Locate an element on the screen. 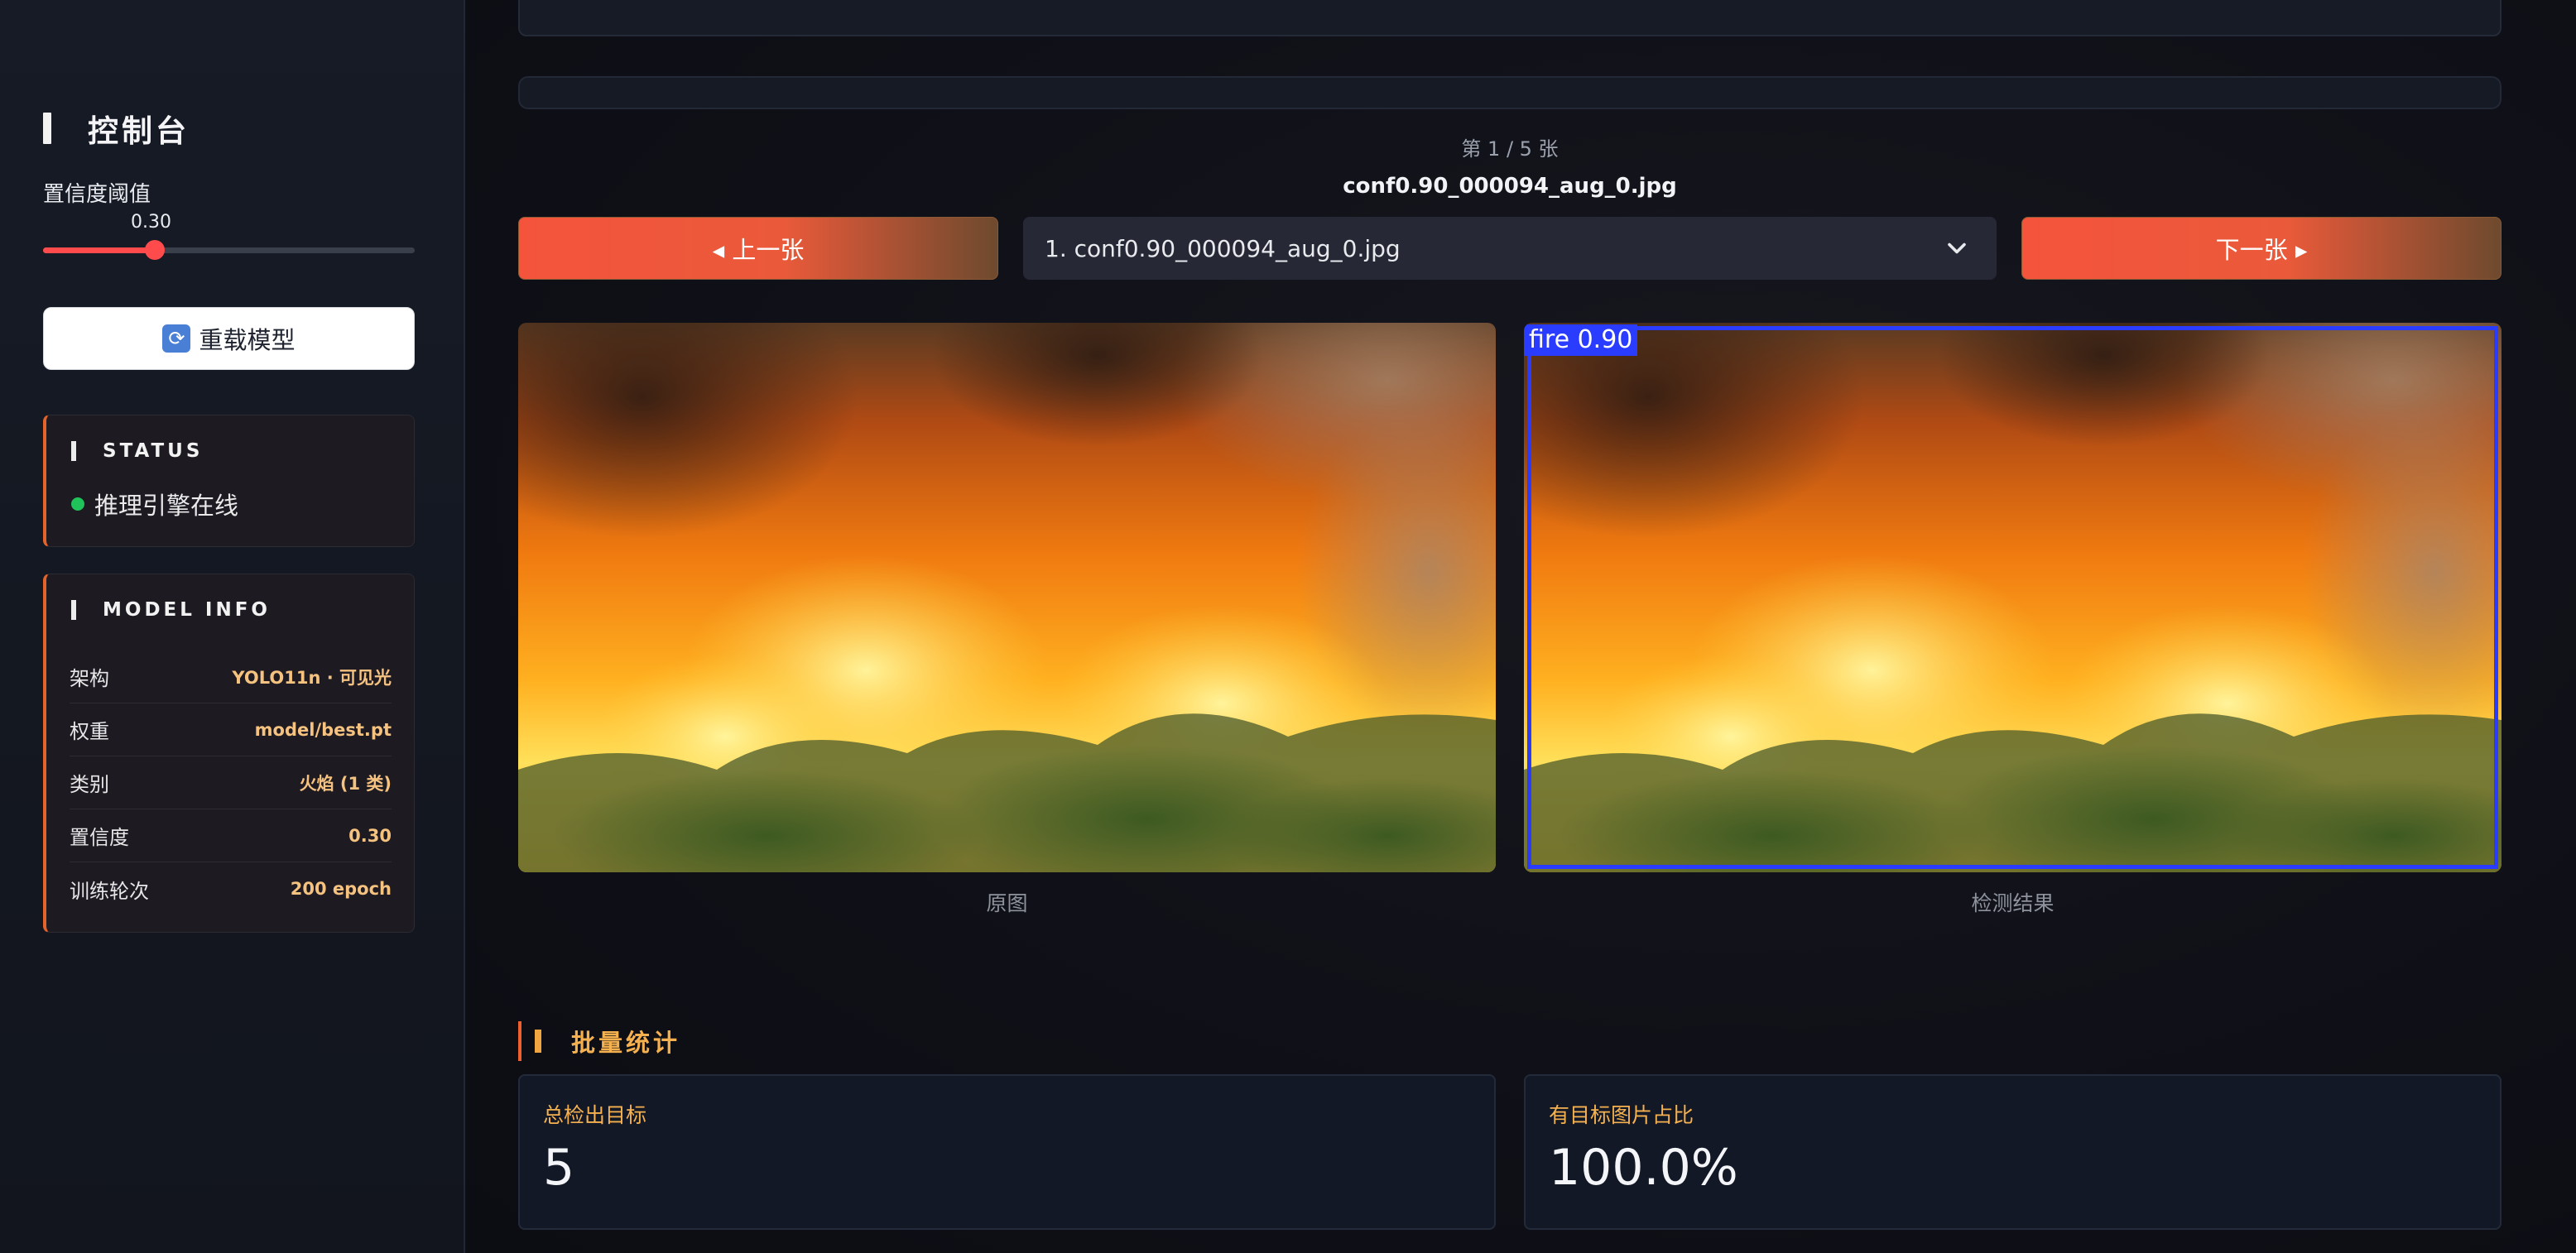  result-caption: 检测结果 is located at coordinates (2013, 903).